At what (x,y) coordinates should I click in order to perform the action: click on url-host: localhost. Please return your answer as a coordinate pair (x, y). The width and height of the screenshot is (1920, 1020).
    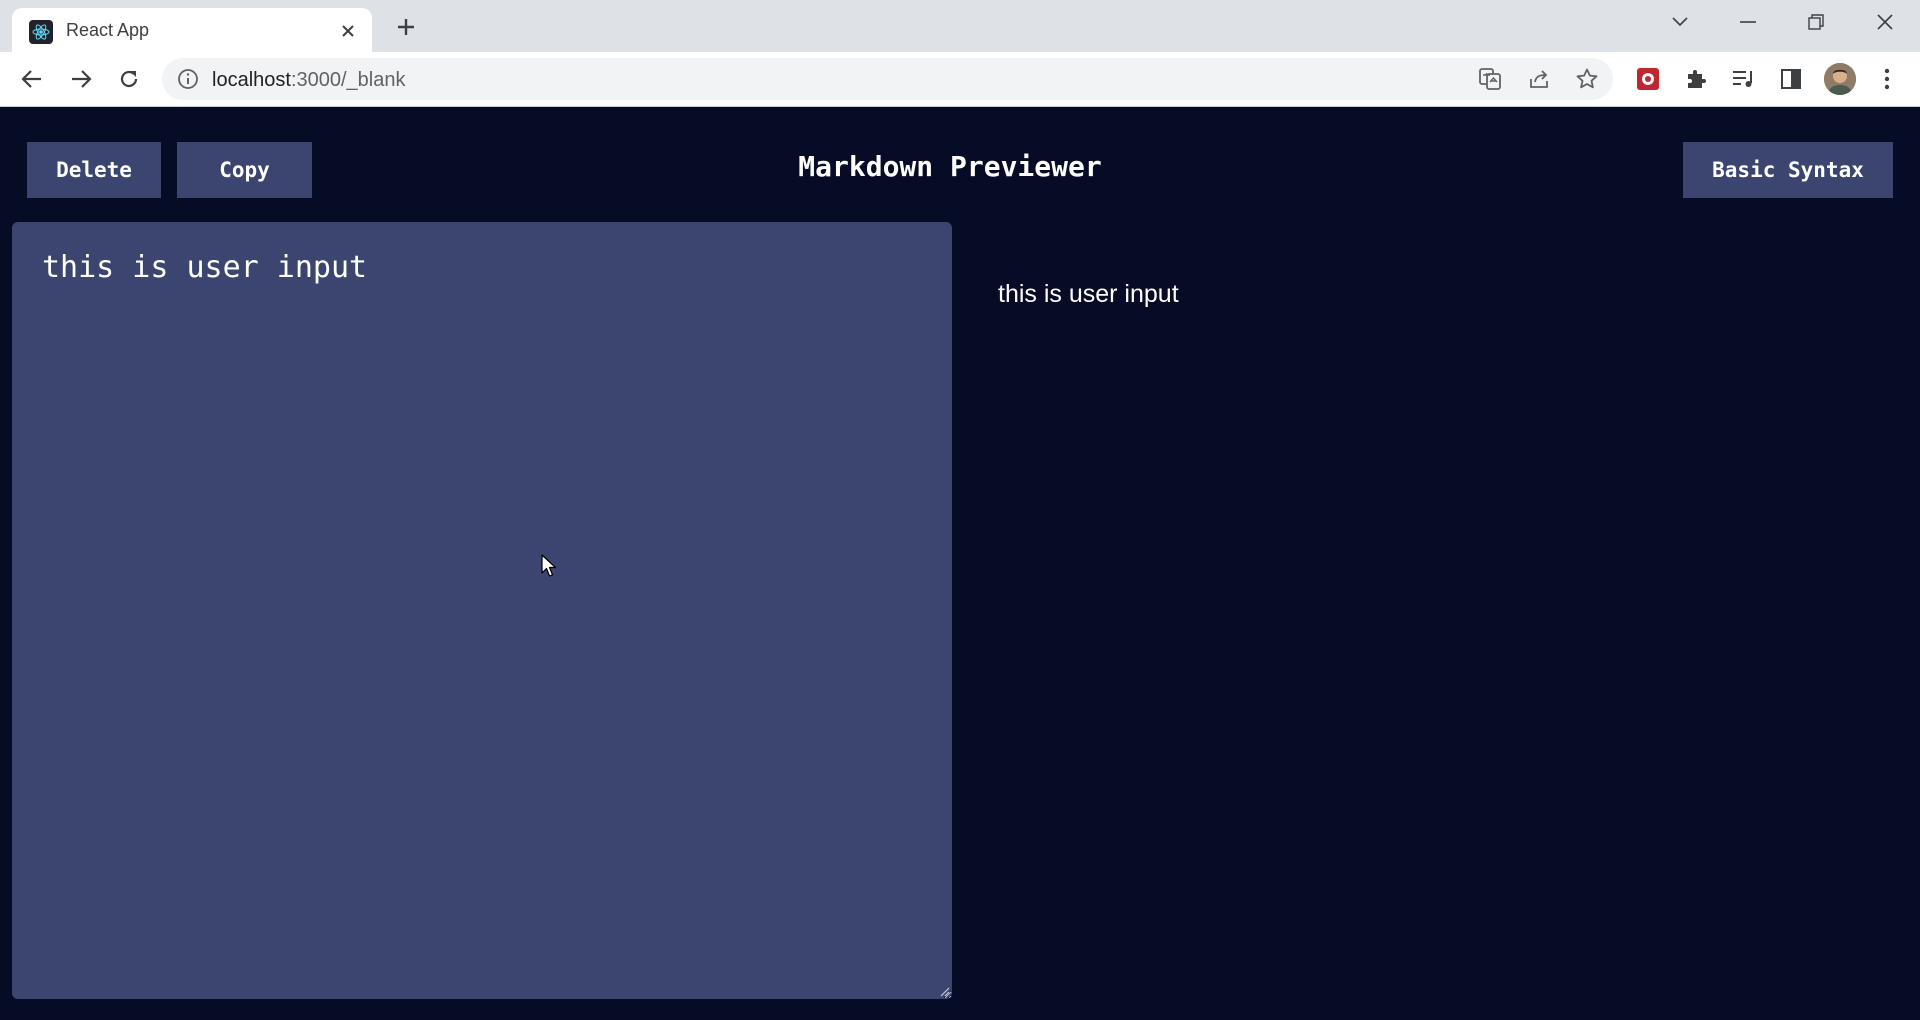
    Looking at the image, I should click on (251, 80).